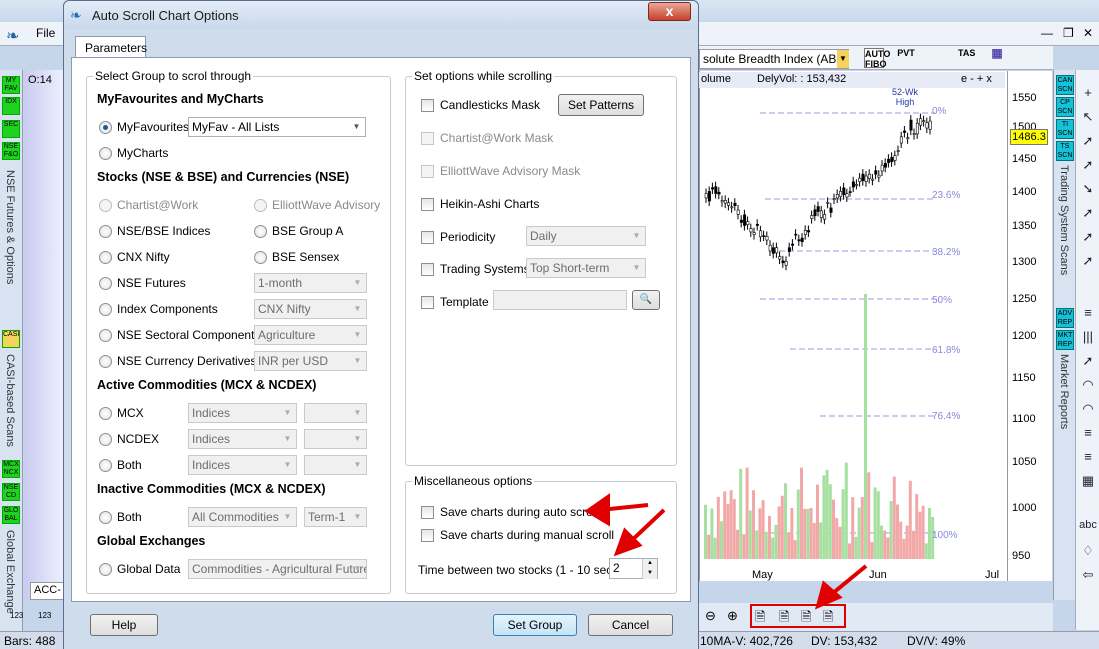 Image resolution: width=1099 pixels, height=649 pixels. I want to click on mcx-sub-select: ▼, so click(335, 413).